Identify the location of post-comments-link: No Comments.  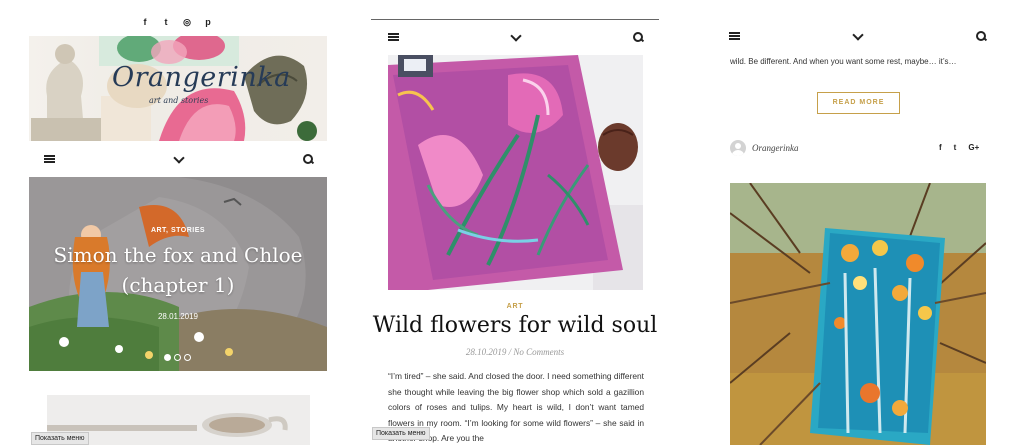
(538, 352).